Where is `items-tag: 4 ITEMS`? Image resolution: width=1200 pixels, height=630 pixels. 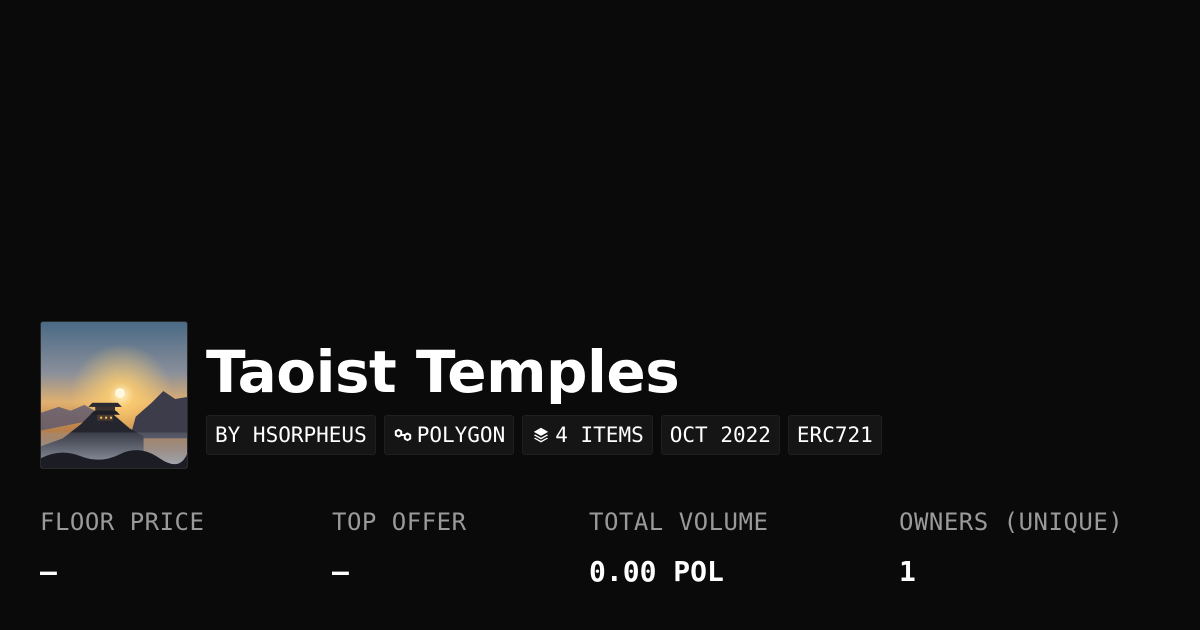 items-tag: 4 ITEMS is located at coordinates (587, 435).